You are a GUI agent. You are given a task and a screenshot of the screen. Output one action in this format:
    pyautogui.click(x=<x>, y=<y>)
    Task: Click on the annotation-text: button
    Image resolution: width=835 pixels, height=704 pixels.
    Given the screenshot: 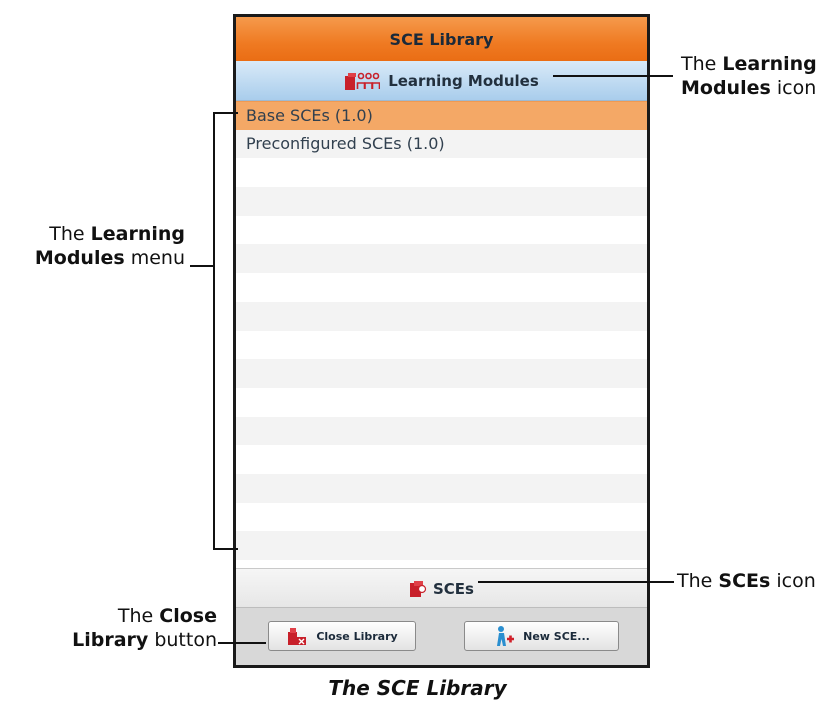 What is the action you would take?
    pyautogui.click(x=185, y=640)
    